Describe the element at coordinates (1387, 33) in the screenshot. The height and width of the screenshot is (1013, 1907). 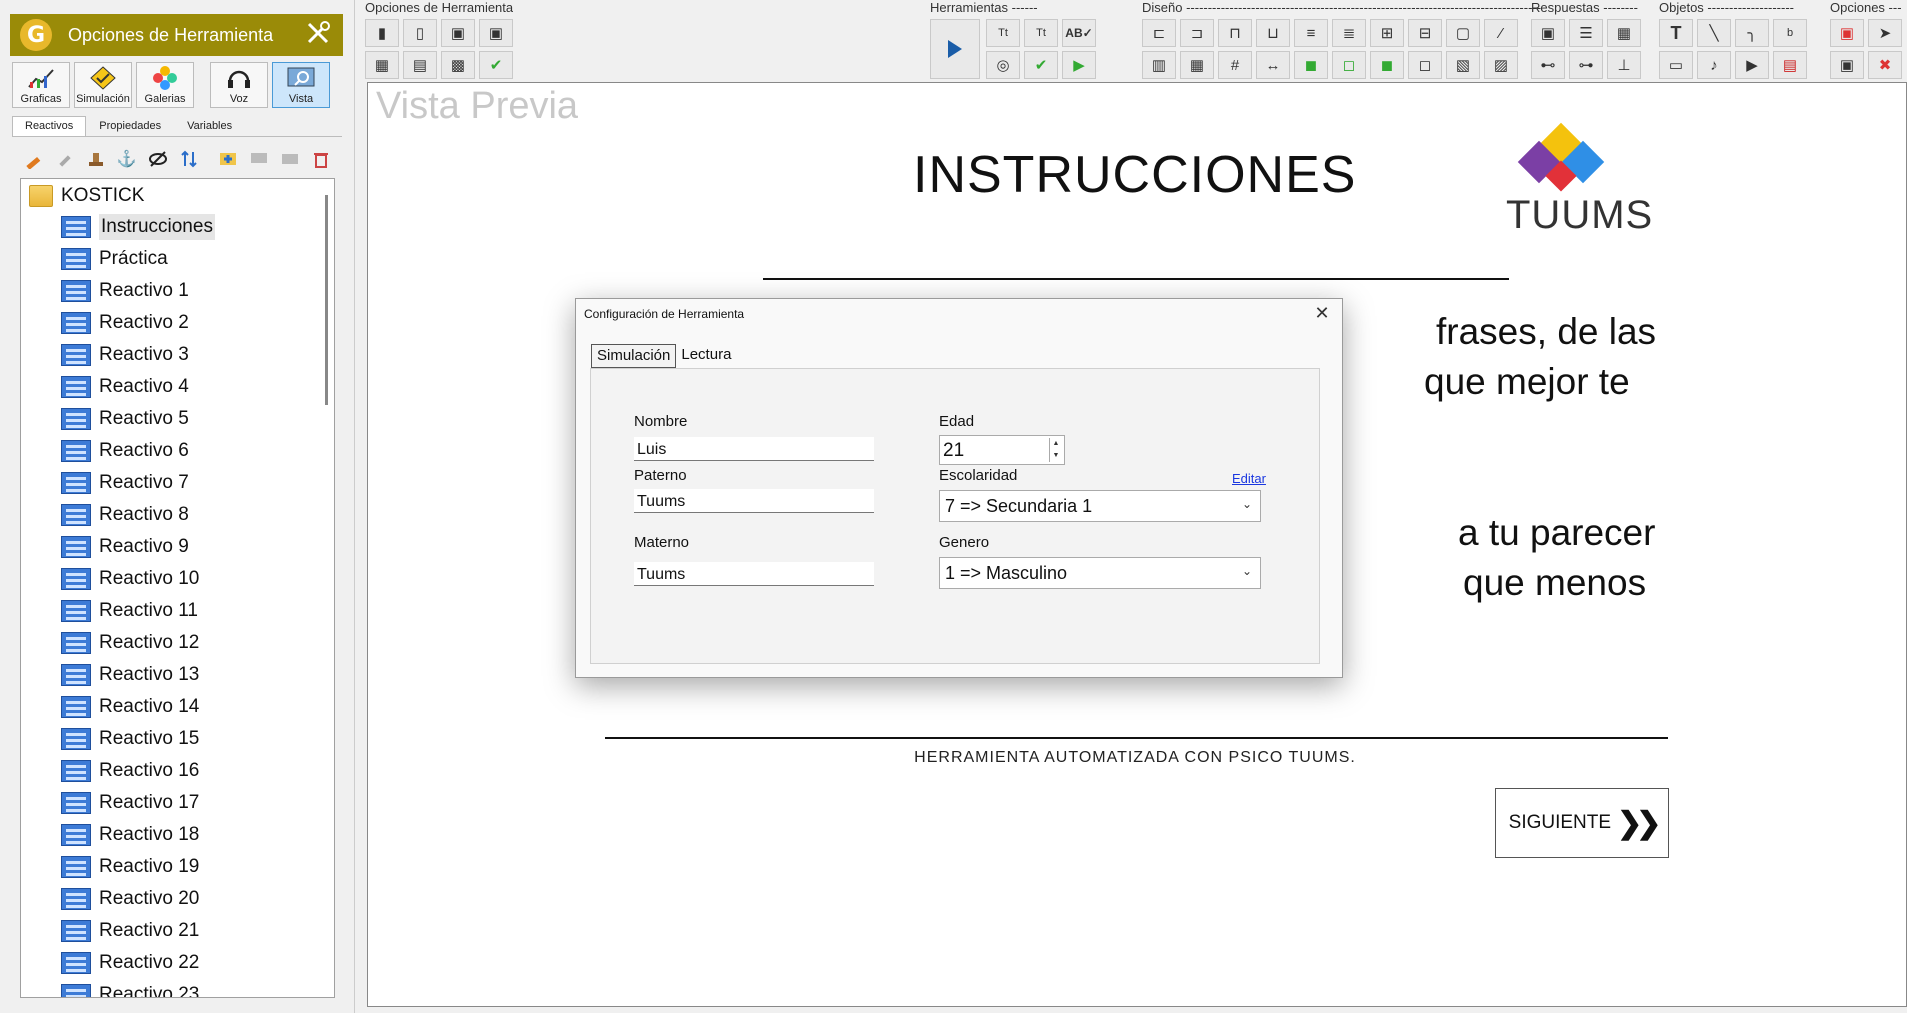
I see `center-h-icon: ⊞` at that location.